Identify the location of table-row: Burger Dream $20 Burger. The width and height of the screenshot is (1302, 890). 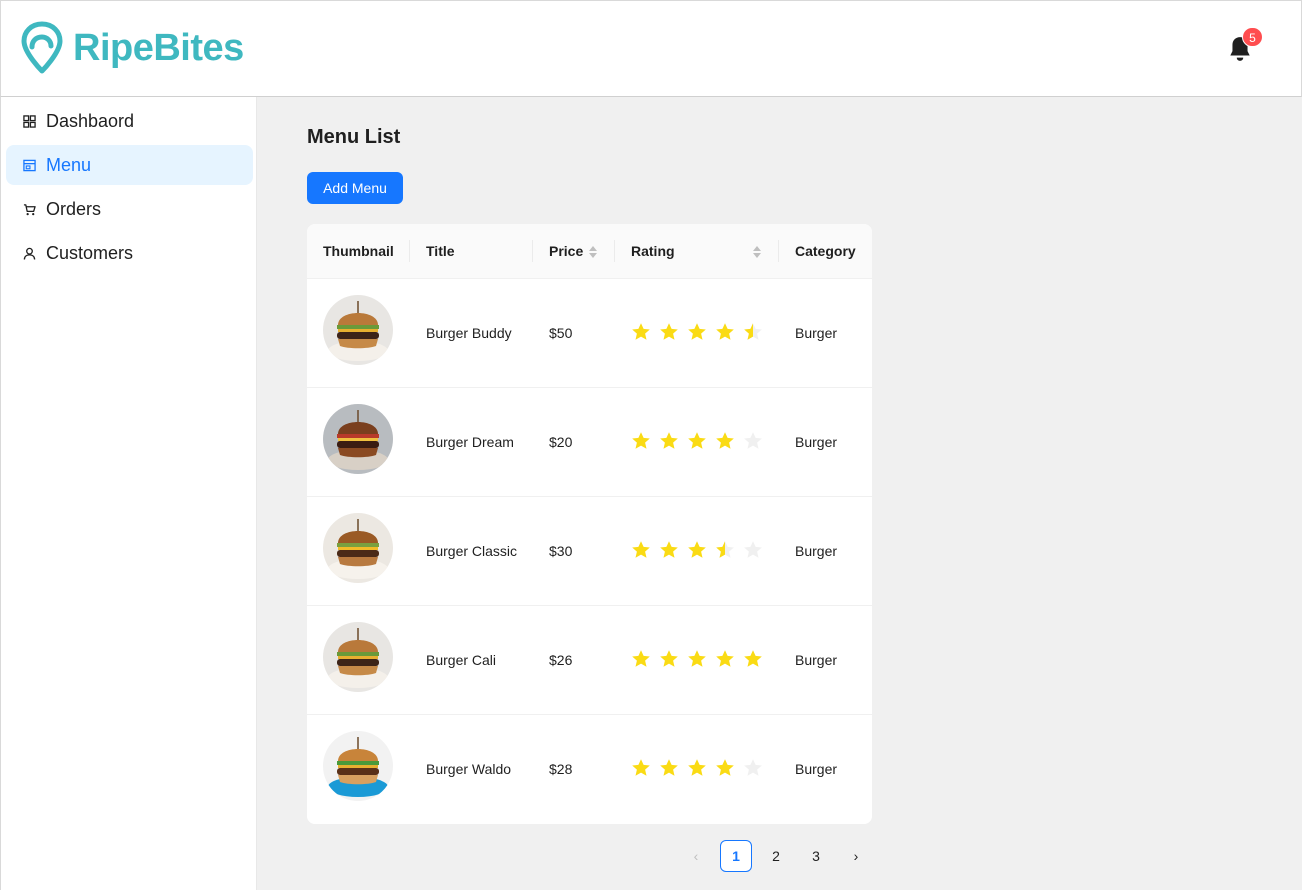
(589, 442).